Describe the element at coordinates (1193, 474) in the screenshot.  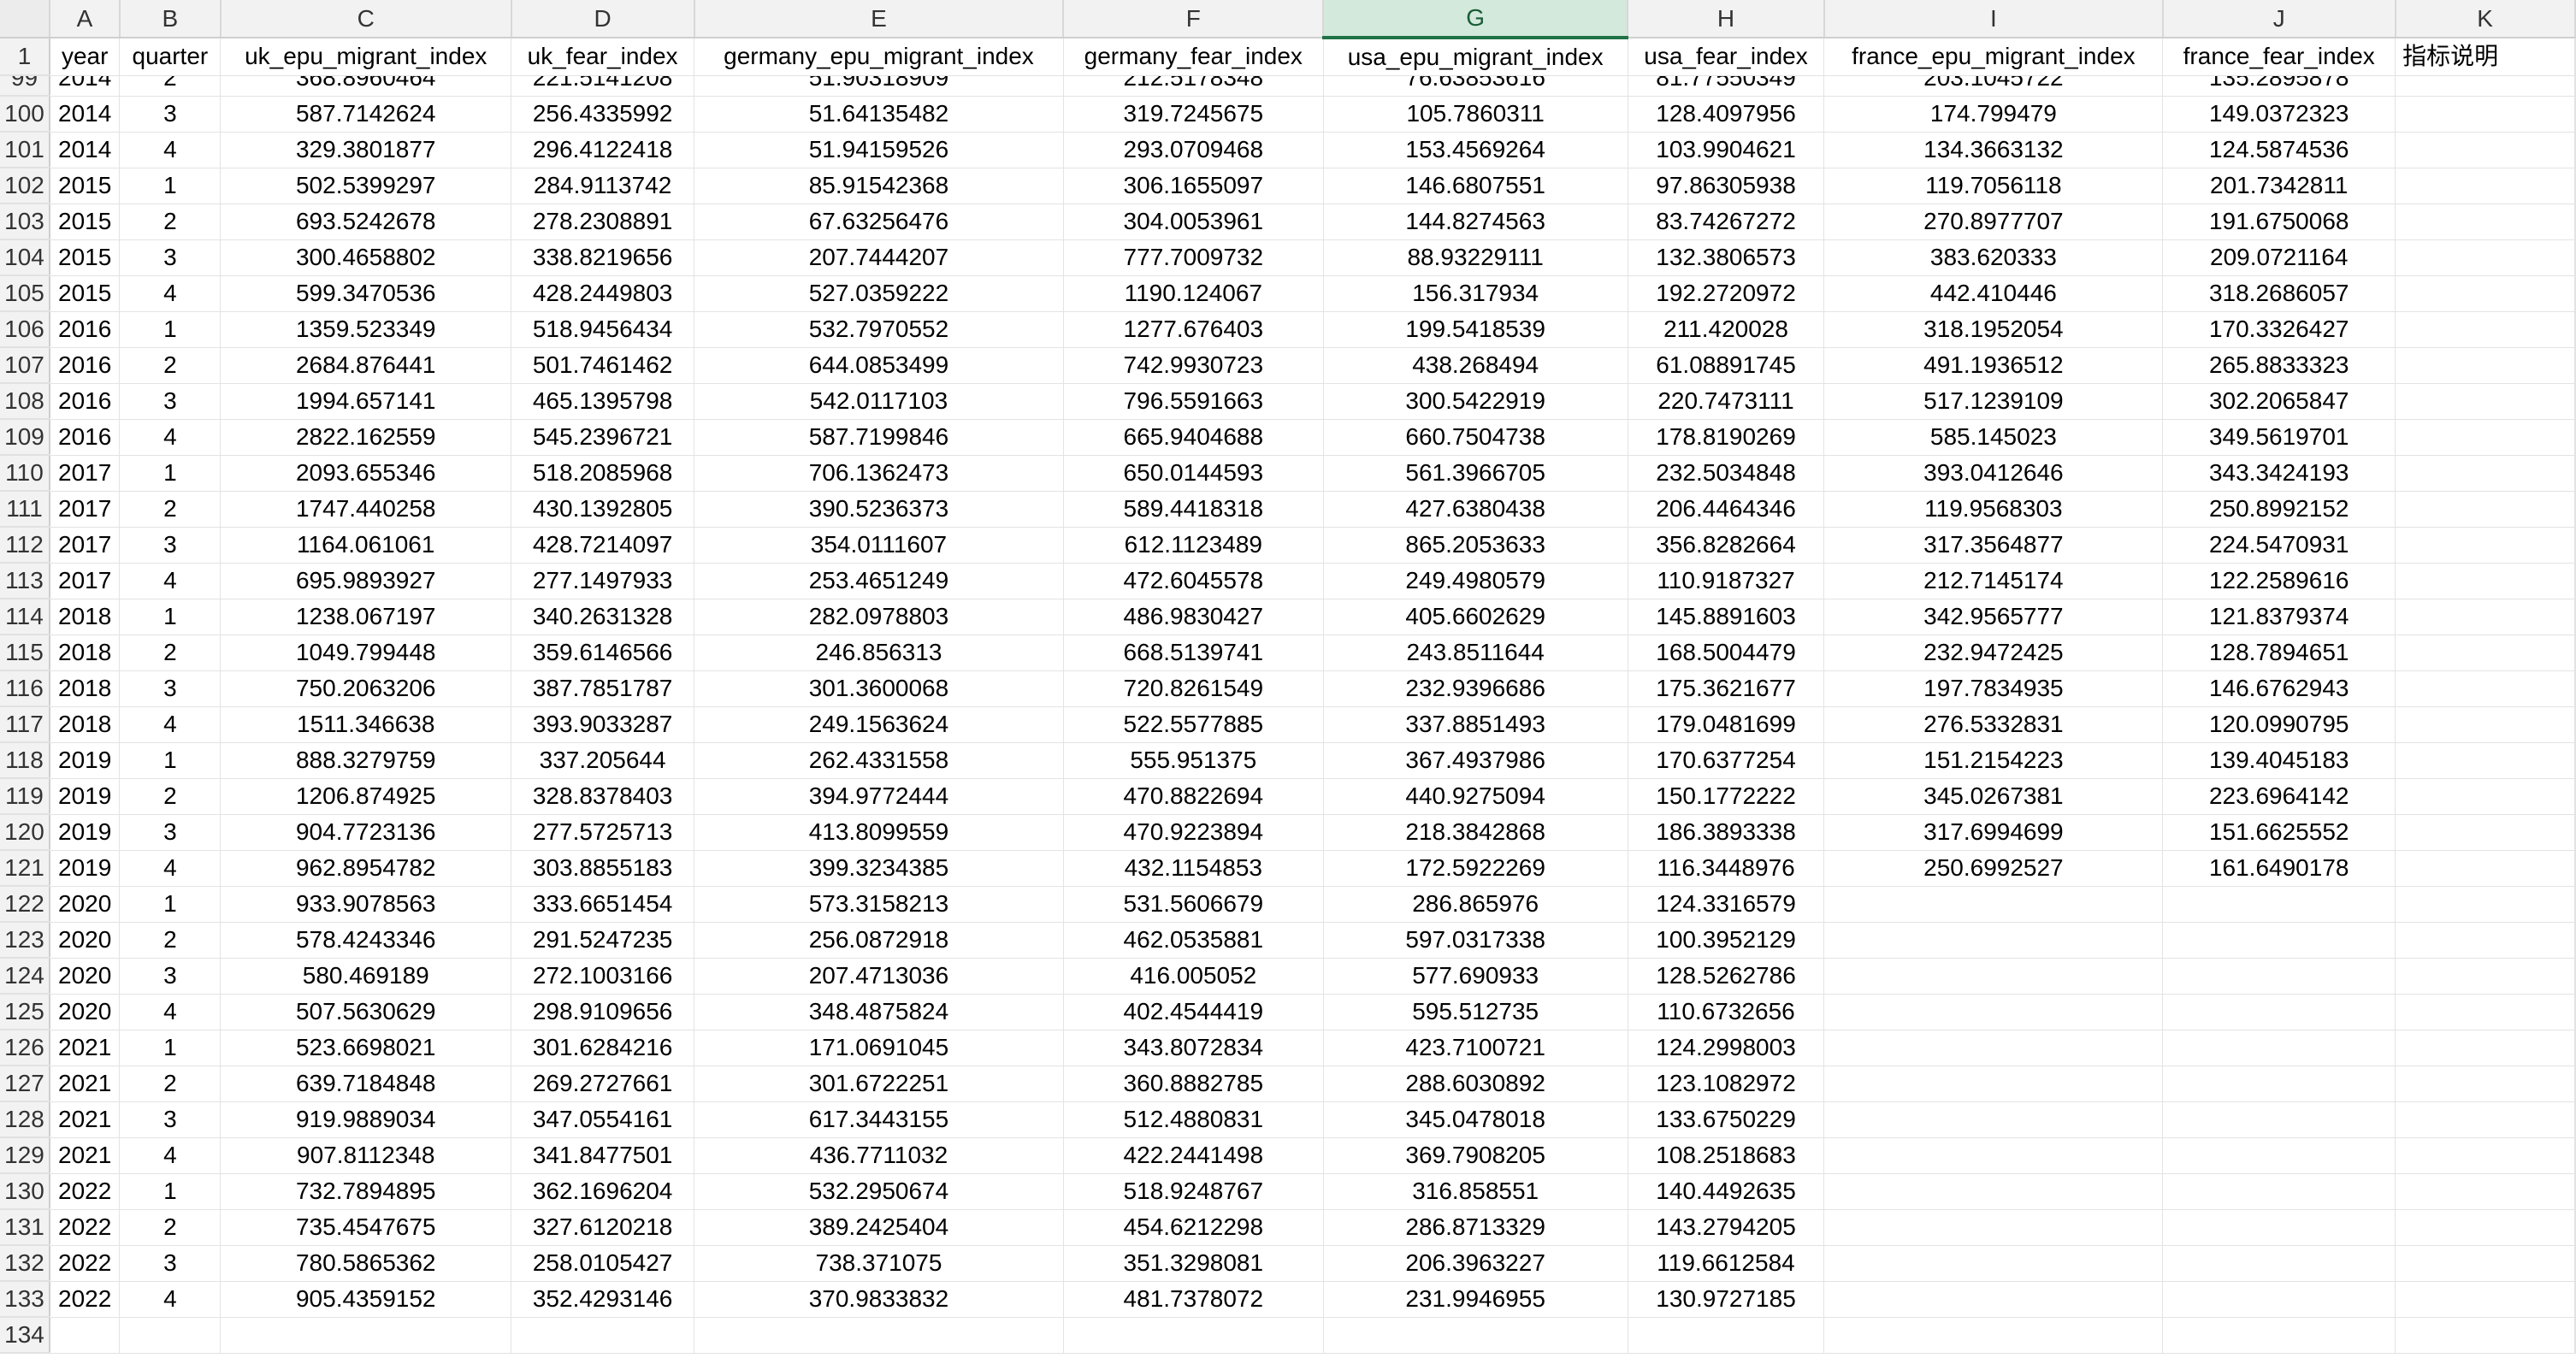
I see `cell-f: 650.0144593` at that location.